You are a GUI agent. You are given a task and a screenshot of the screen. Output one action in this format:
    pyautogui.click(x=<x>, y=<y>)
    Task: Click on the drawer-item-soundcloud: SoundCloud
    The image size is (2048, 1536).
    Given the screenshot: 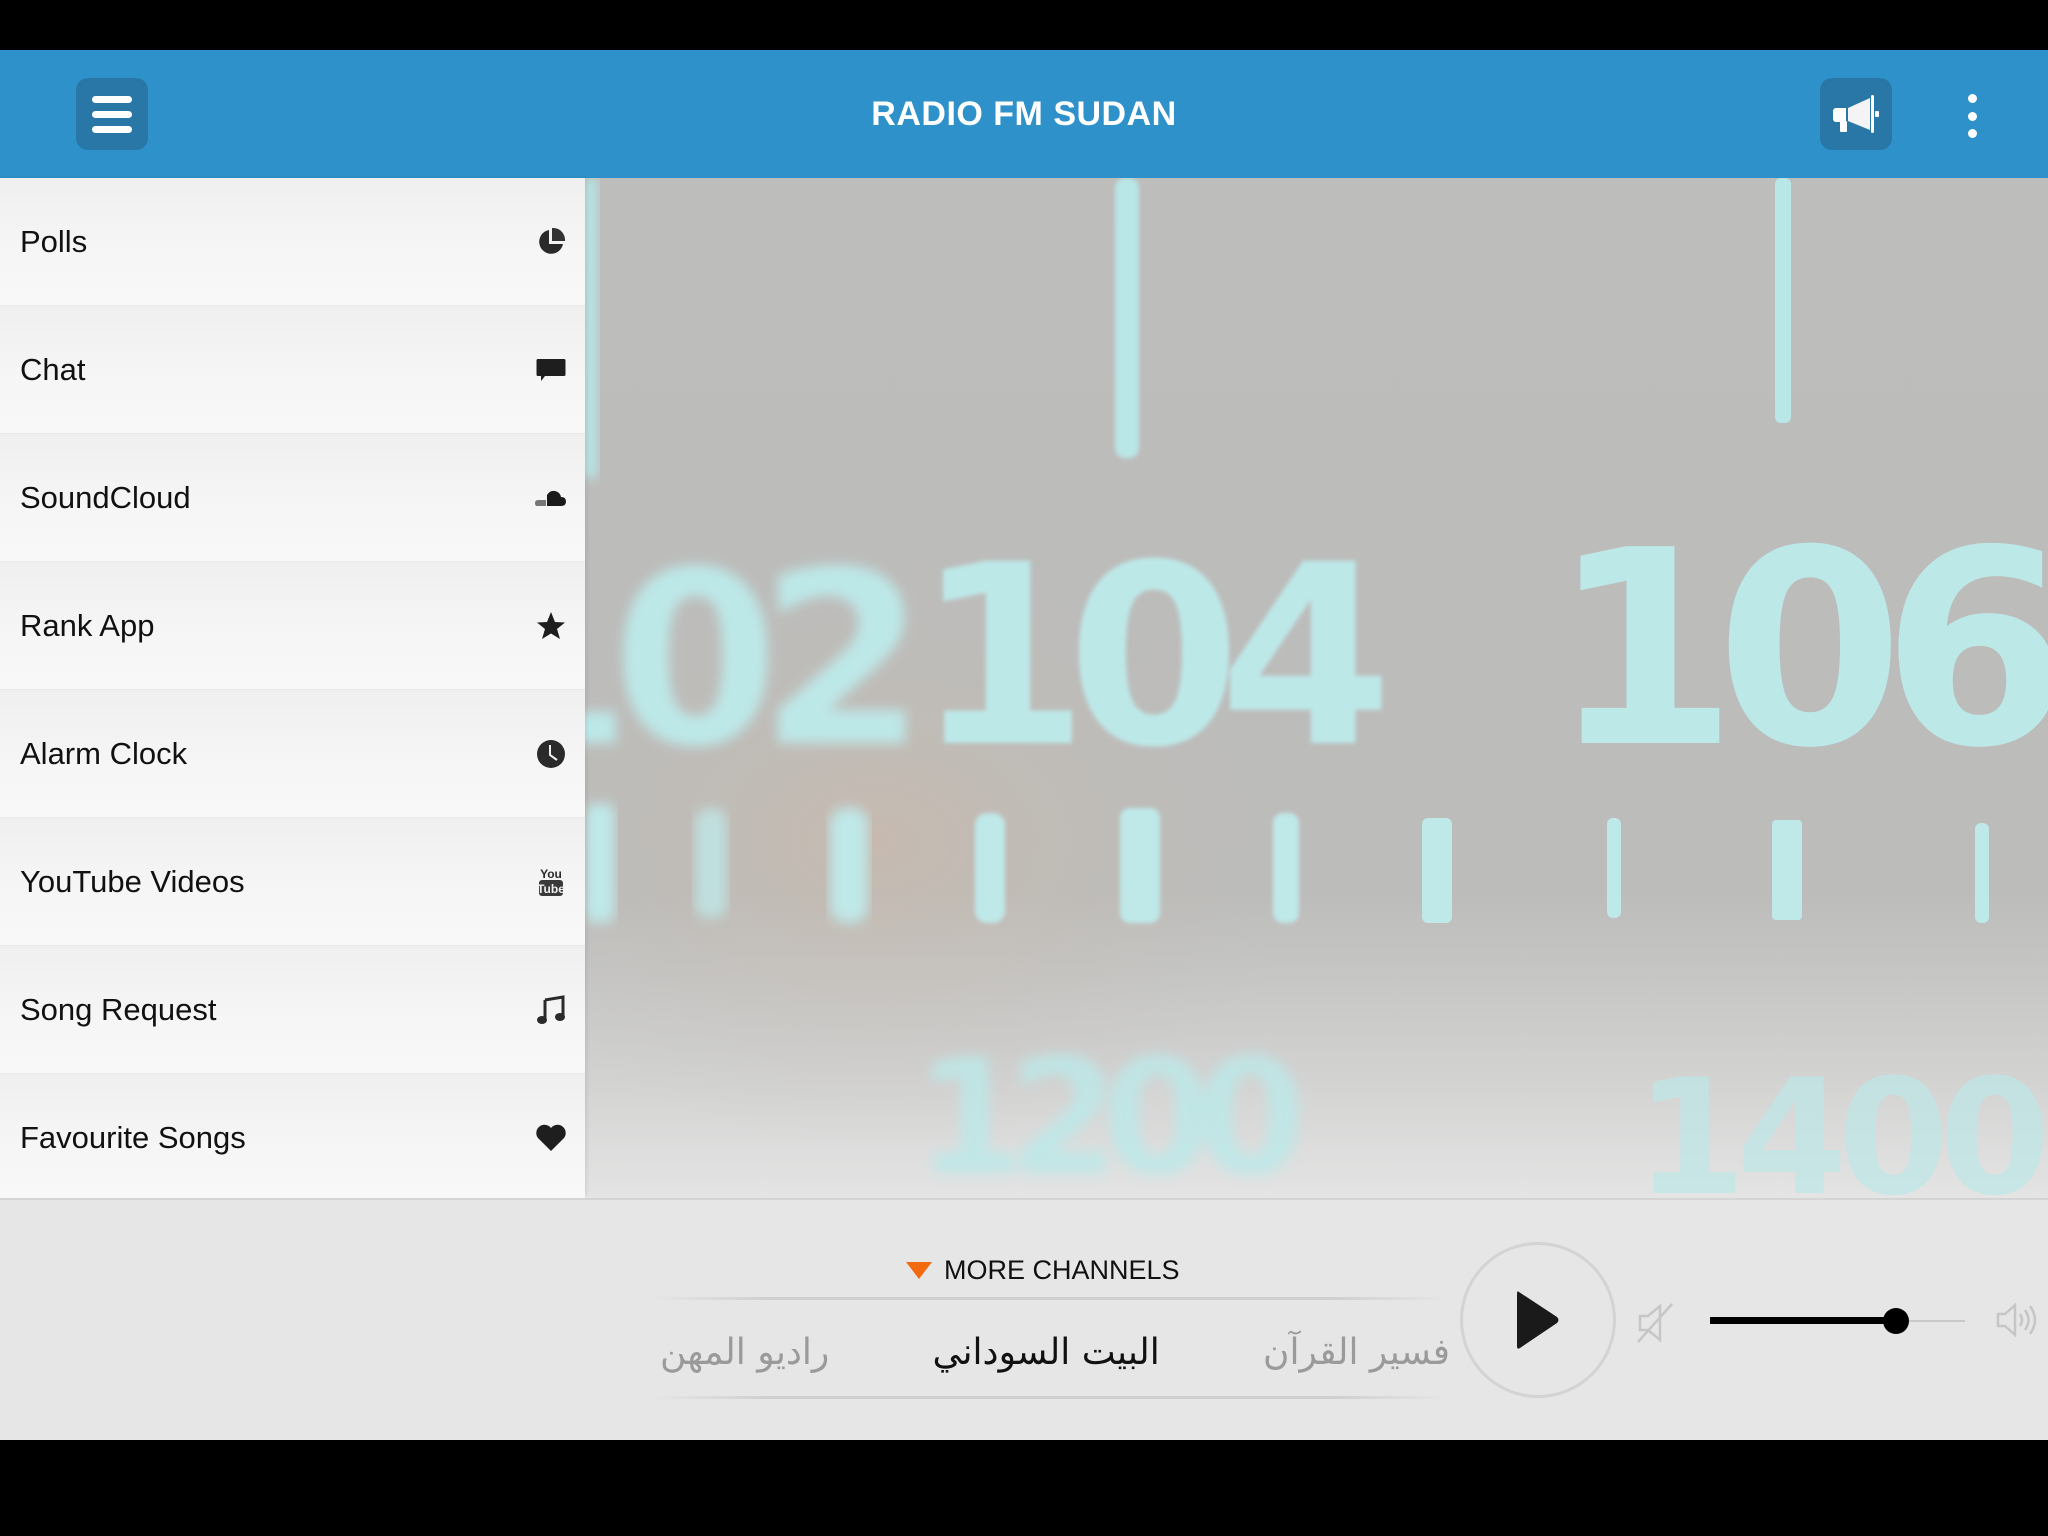 What is the action you would take?
    pyautogui.click(x=292, y=498)
    